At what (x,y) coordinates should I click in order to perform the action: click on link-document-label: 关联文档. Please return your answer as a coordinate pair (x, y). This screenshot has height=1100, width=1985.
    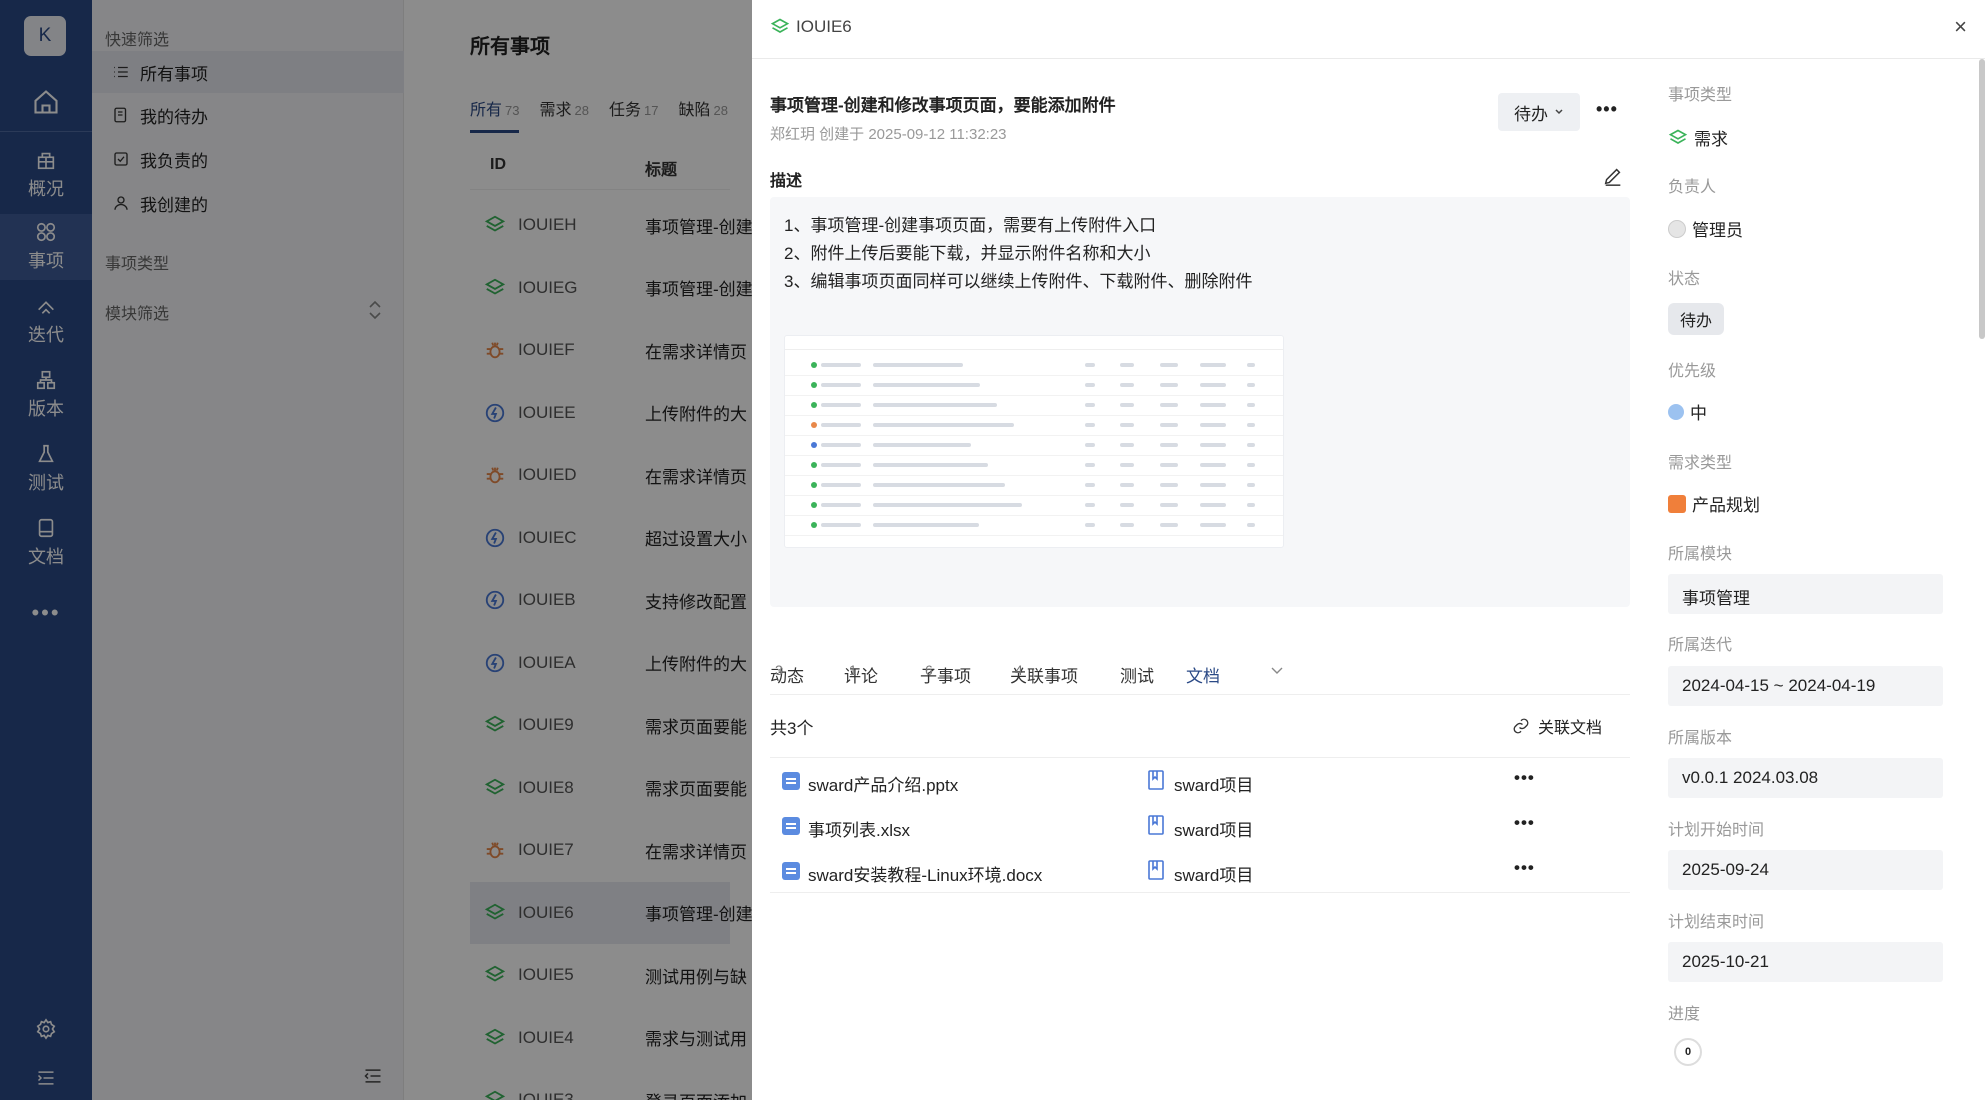
    Looking at the image, I should click on (1570, 728).